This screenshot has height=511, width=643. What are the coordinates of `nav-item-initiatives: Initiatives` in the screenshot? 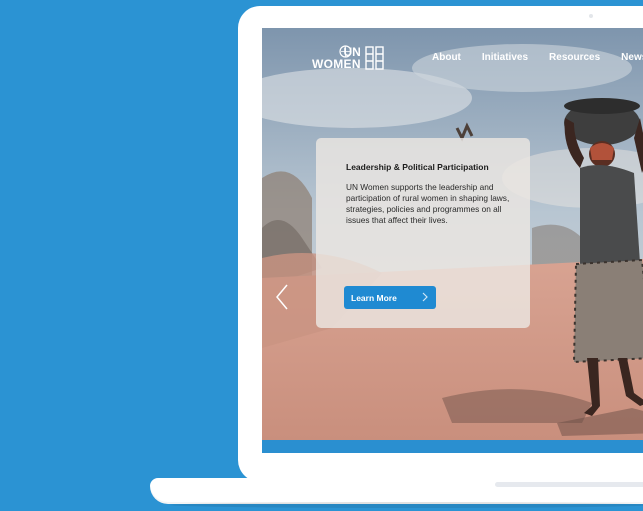 It's located at (505, 57).